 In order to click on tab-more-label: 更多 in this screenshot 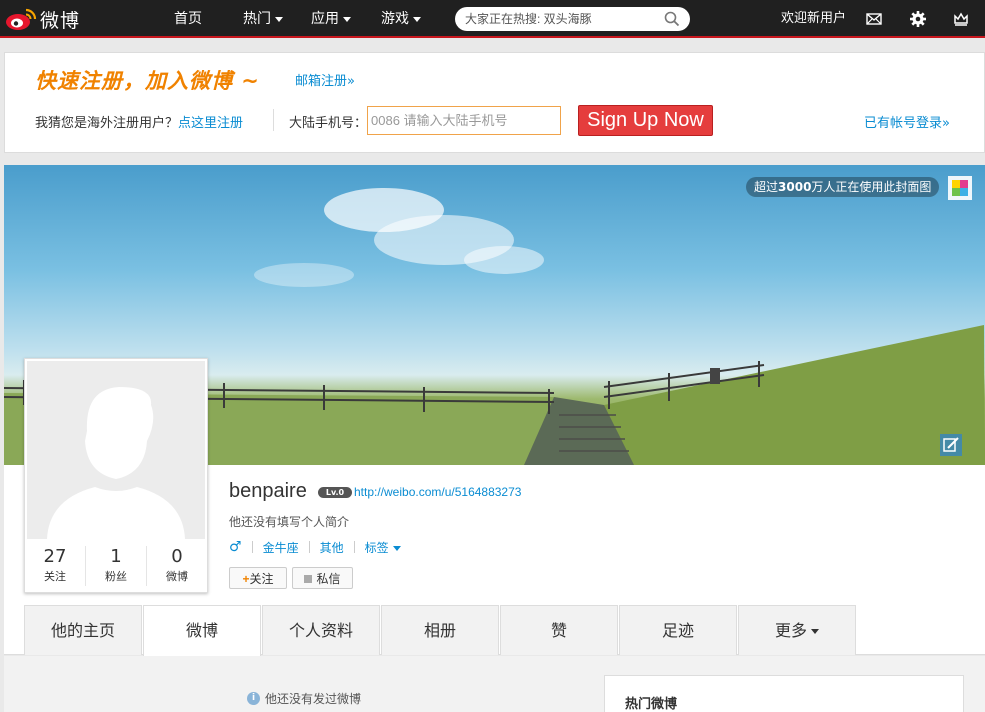, I will do `click(790, 630)`.